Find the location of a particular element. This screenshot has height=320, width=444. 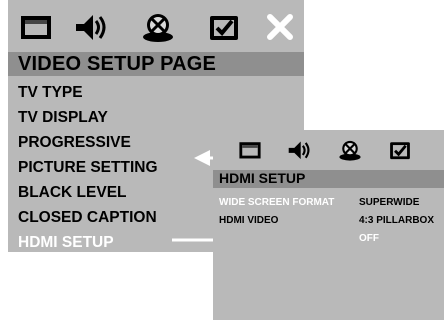

sub-page-title: HDMI SETUP is located at coordinates (262, 178).